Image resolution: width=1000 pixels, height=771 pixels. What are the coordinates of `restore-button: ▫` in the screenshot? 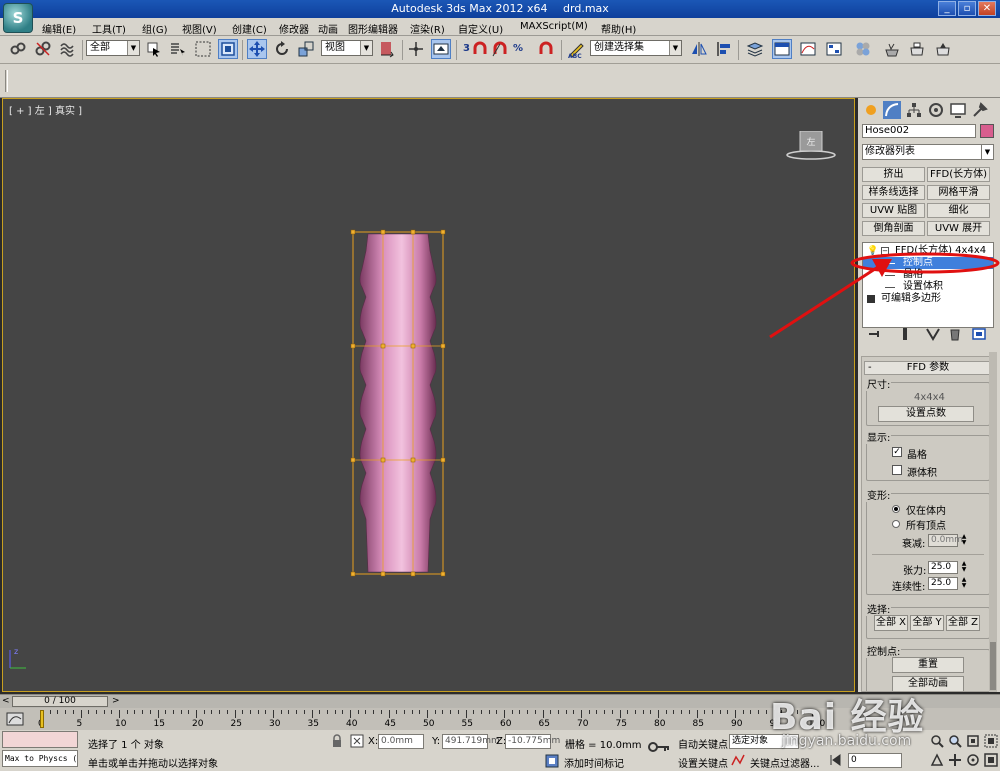 It's located at (967, 8).